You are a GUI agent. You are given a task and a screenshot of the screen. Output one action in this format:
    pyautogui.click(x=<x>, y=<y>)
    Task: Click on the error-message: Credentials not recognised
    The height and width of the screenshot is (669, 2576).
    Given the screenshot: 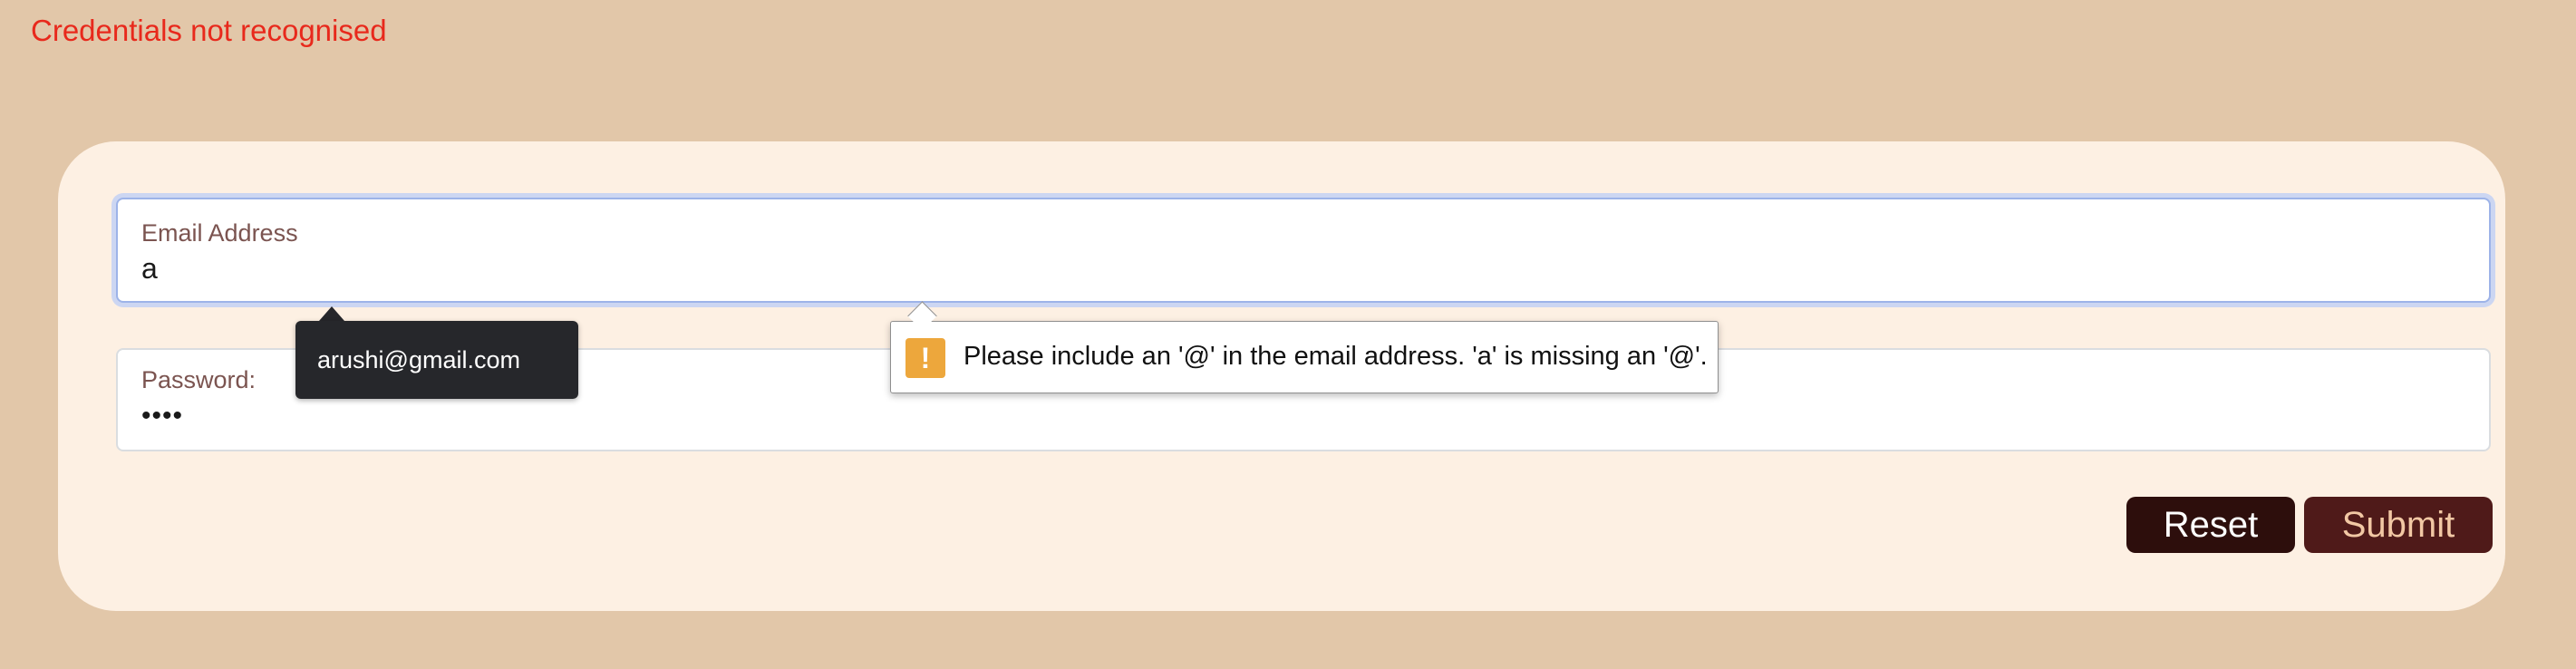 What is the action you would take?
    pyautogui.click(x=209, y=31)
    